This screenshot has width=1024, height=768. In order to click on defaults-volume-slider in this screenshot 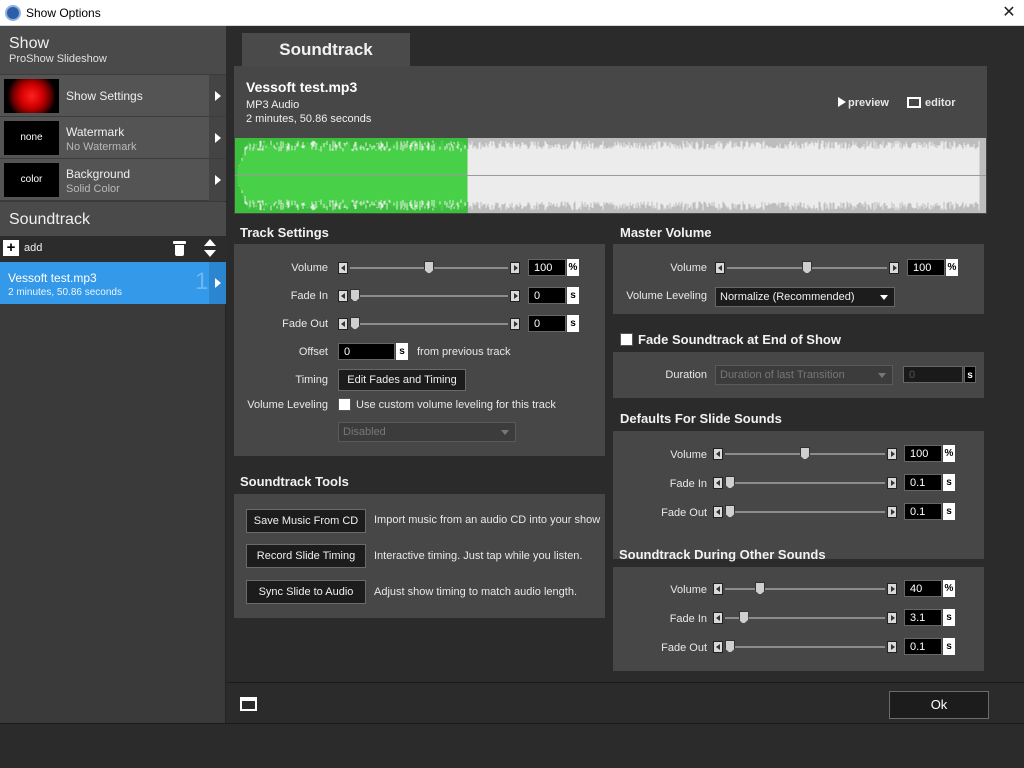, I will do `click(805, 453)`.